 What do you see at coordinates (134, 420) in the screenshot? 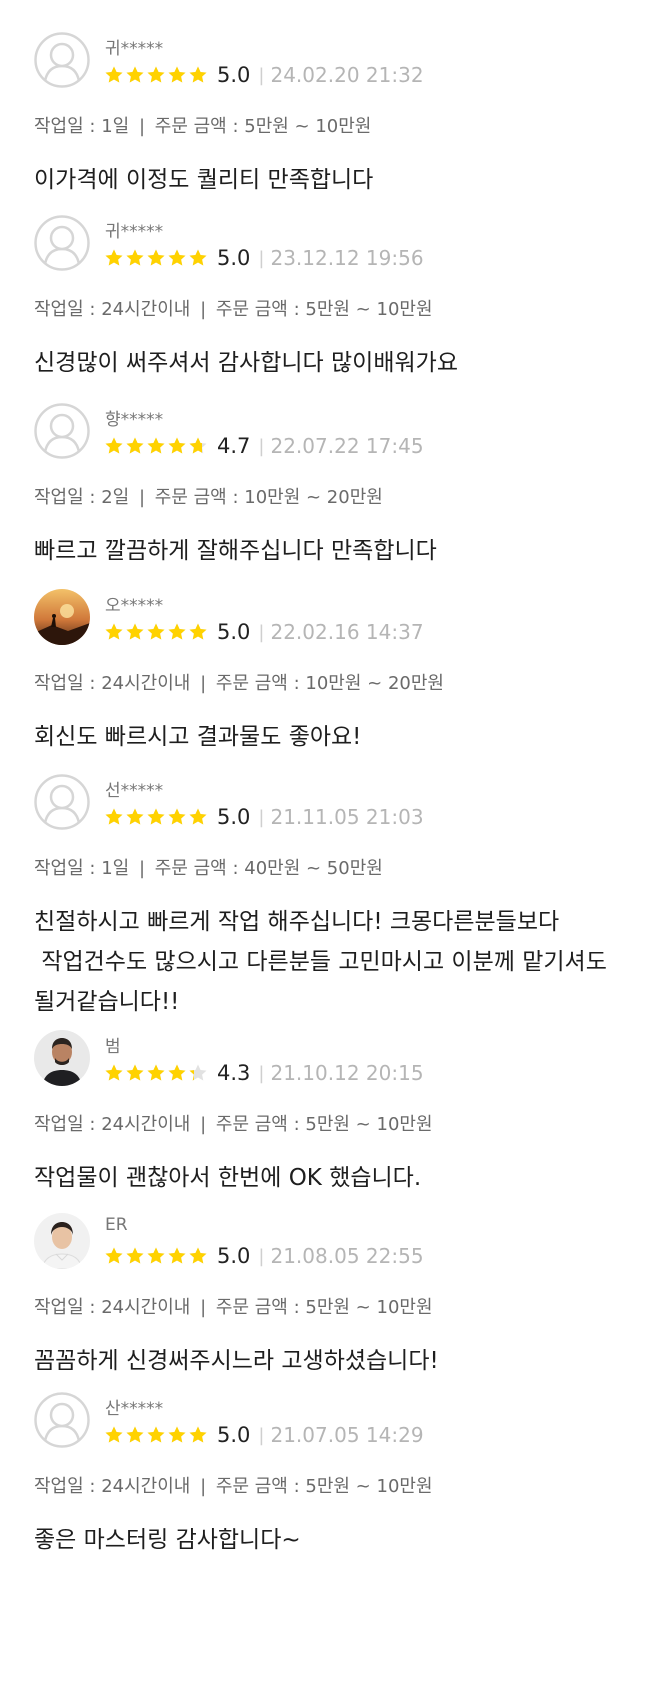
I see `reviewer-name: 향*****` at bounding box center [134, 420].